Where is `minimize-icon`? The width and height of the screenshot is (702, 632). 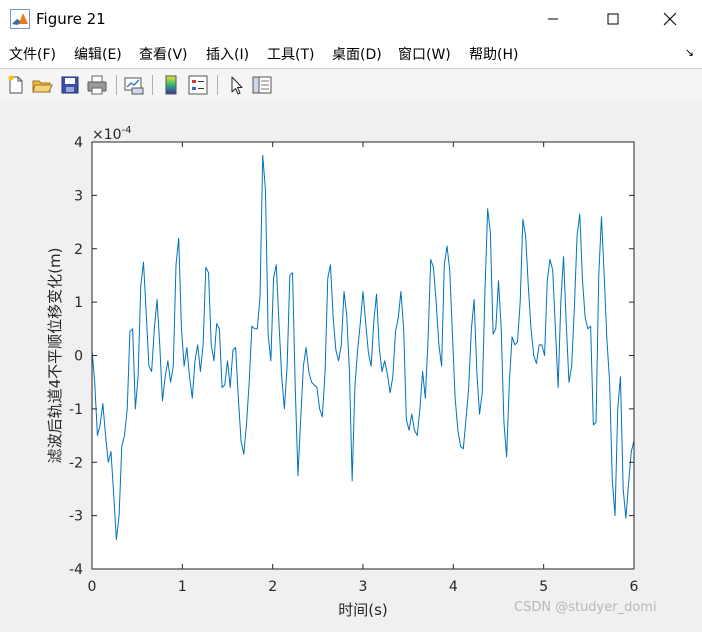 minimize-icon is located at coordinates (553, 19).